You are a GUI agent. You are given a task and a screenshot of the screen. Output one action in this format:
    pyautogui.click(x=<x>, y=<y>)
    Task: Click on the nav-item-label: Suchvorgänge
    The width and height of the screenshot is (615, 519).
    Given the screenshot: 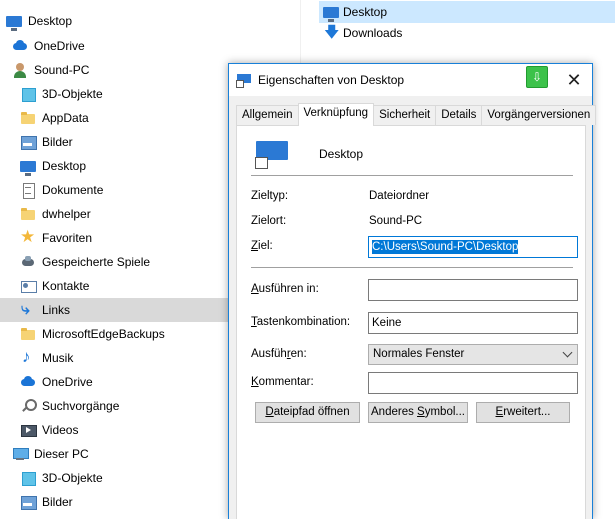 What is the action you would take?
    pyautogui.click(x=81, y=406)
    